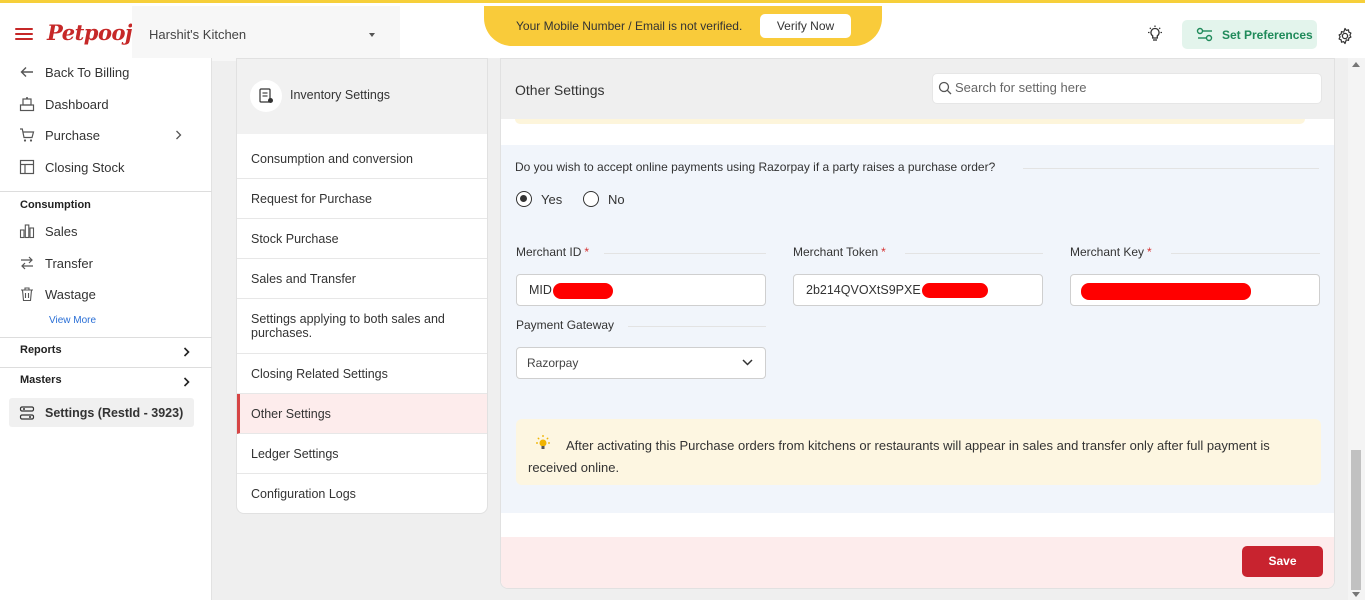 The image size is (1365, 600). Describe the element at coordinates (106, 354) in the screenshot. I see `sidebar-item-reports: Reports` at that location.